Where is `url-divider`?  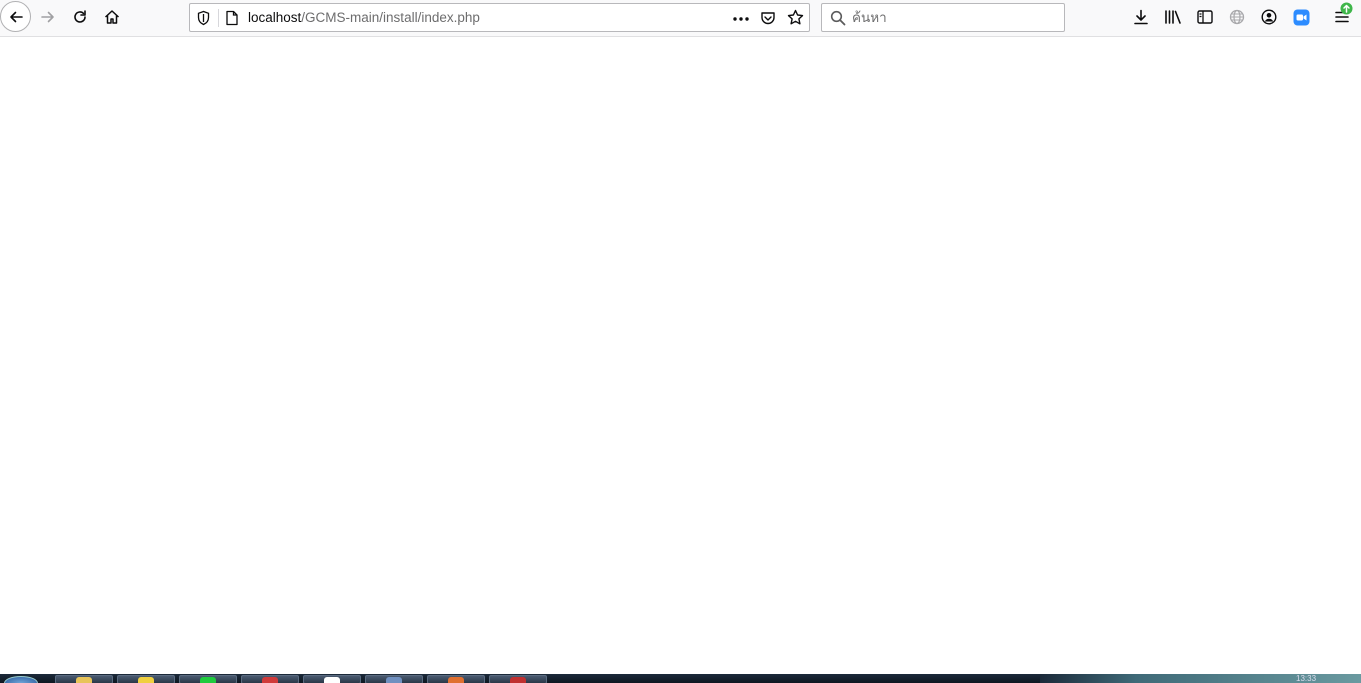 url-divider is located at coordinates (218, 18).